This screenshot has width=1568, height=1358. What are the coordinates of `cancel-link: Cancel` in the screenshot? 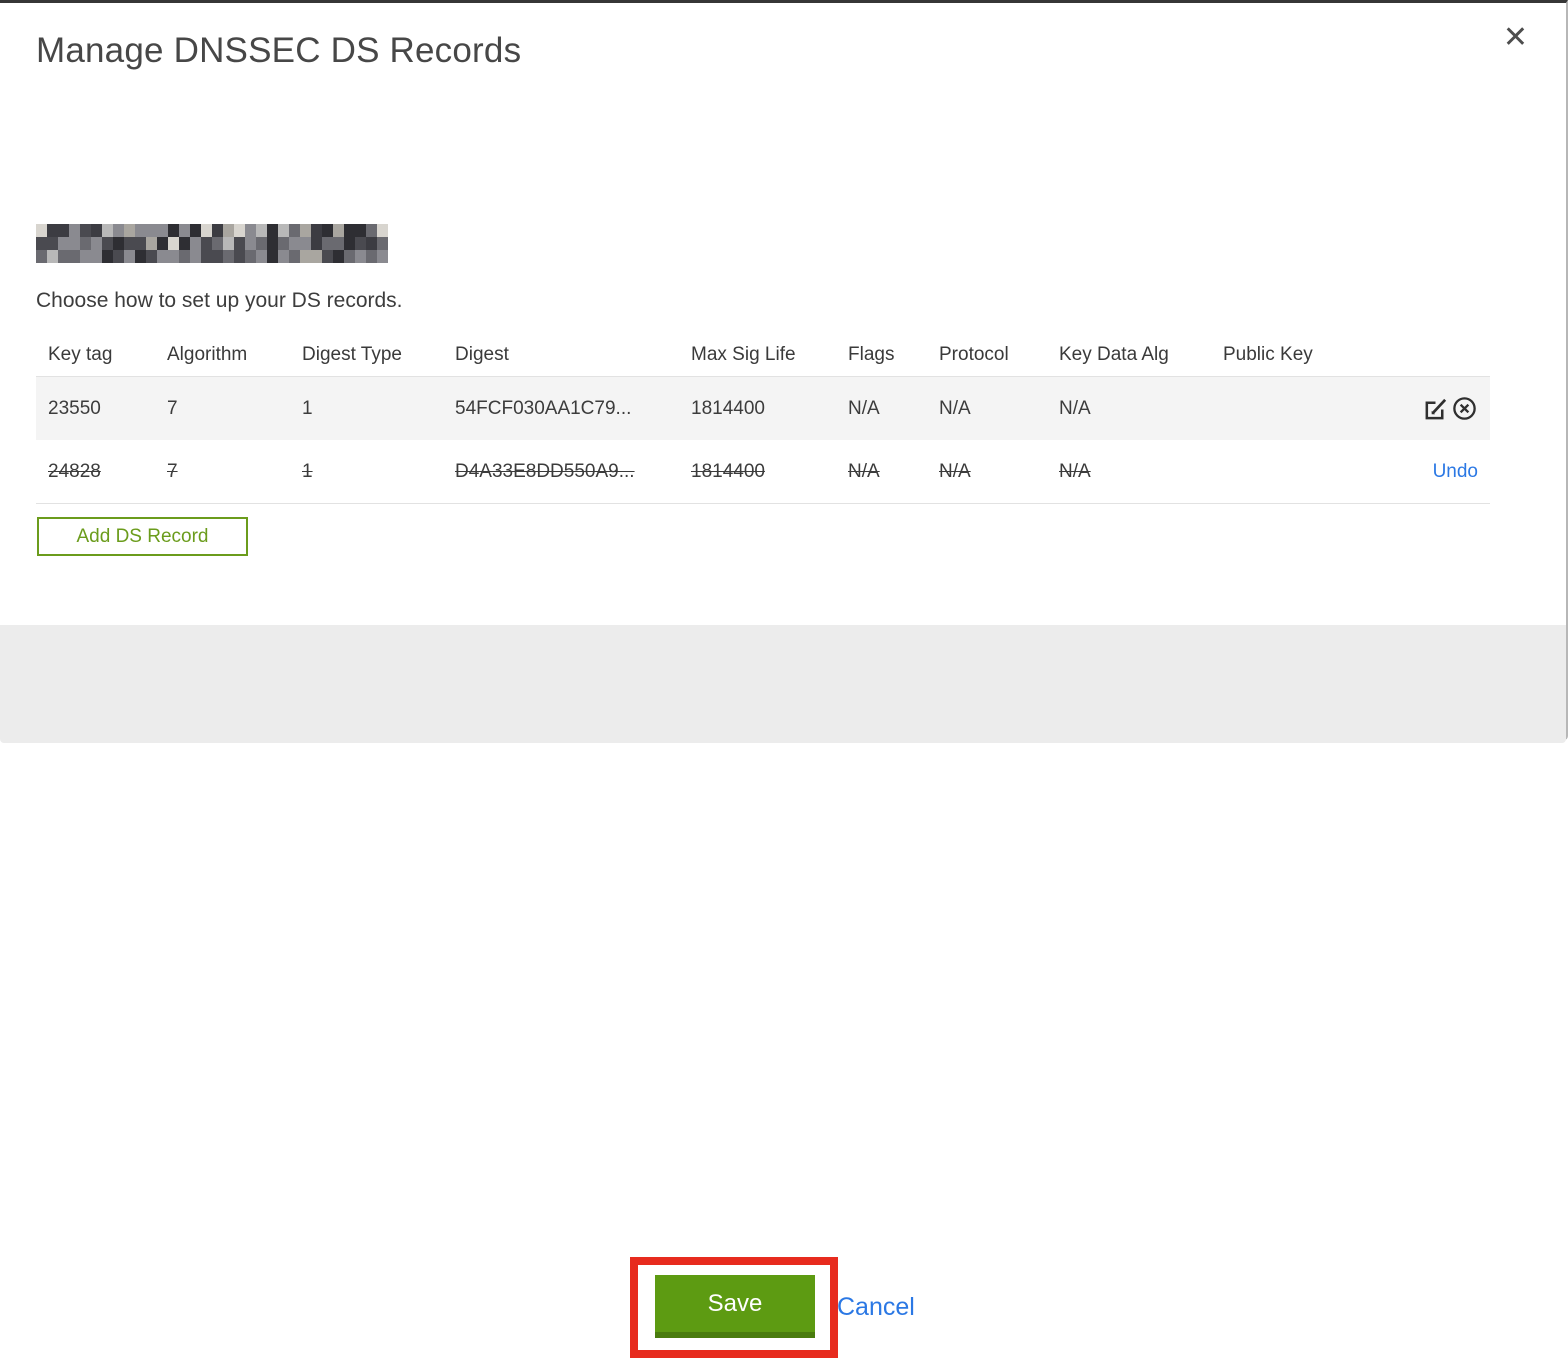 It's located at (876, 1307).